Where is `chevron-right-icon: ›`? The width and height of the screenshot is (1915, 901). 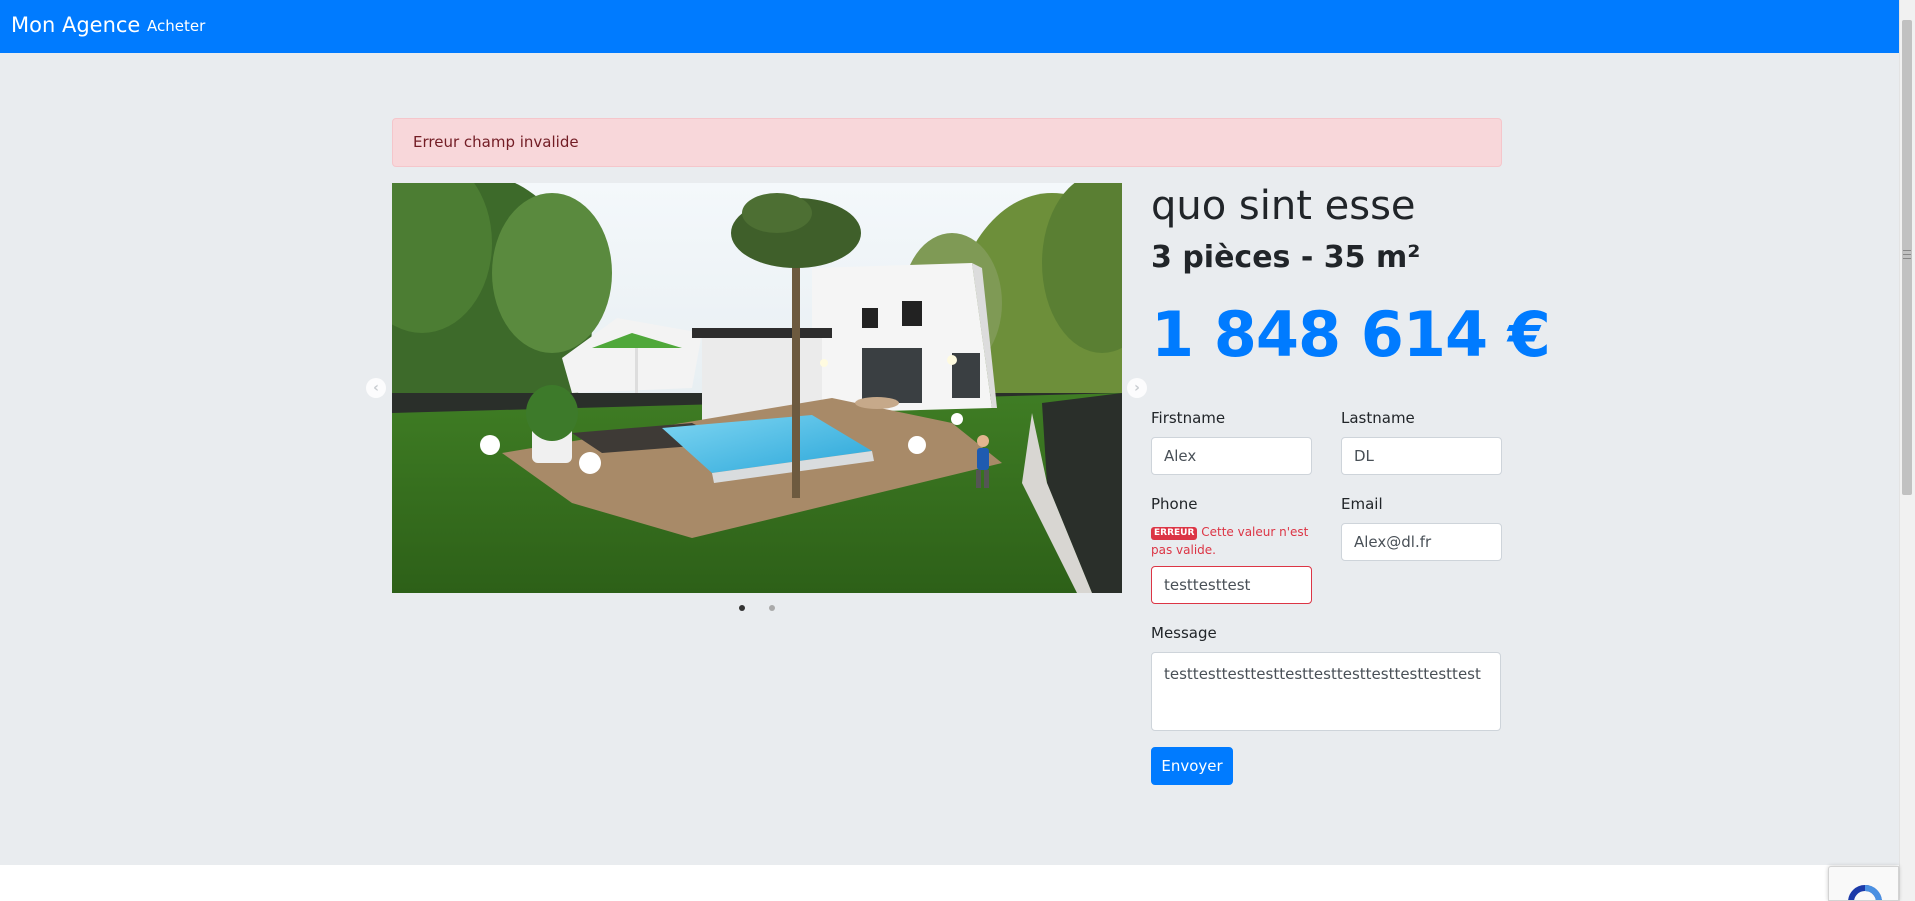 chevron-right-icon: › is located at coordinates (1137, 388).